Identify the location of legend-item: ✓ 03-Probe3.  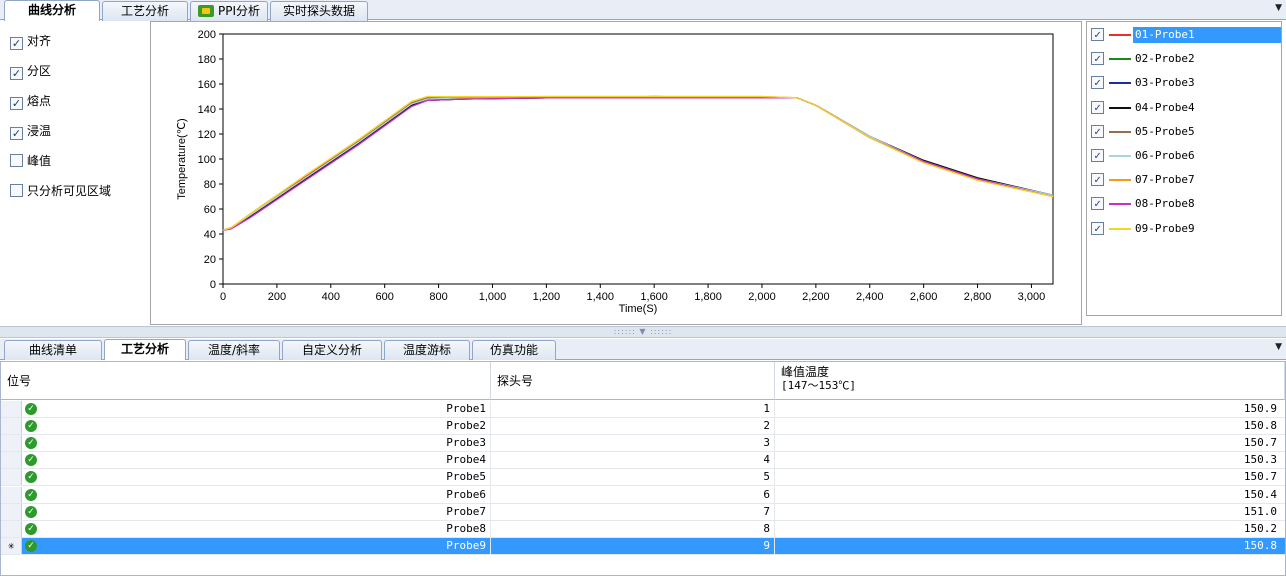
(1186, 83).